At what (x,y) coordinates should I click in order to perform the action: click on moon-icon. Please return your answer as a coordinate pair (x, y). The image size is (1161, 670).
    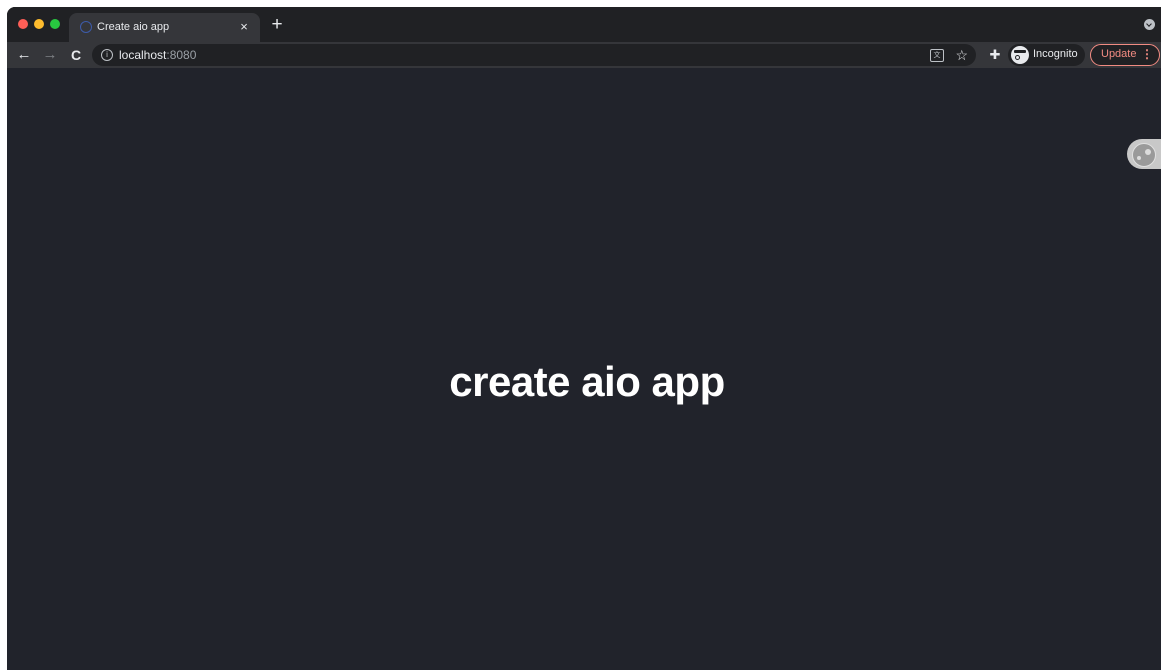
    Looking at the image, I should click on (1144, 155).